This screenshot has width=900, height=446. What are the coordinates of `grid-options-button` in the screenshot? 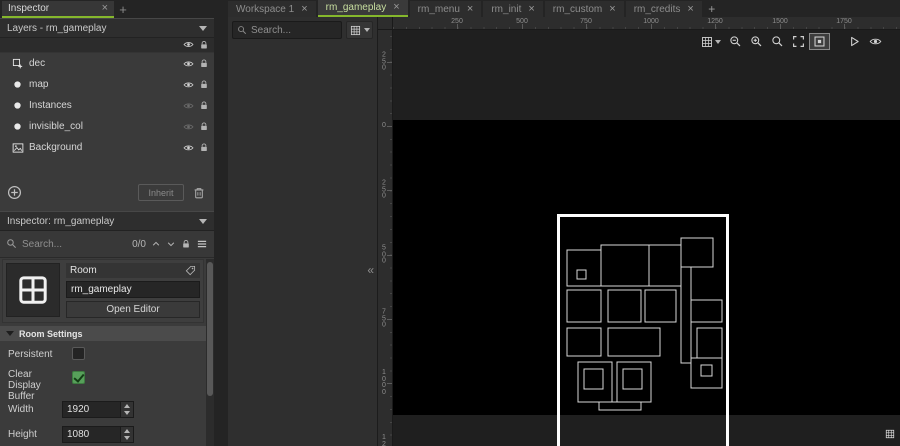 It's located at (710, 41).